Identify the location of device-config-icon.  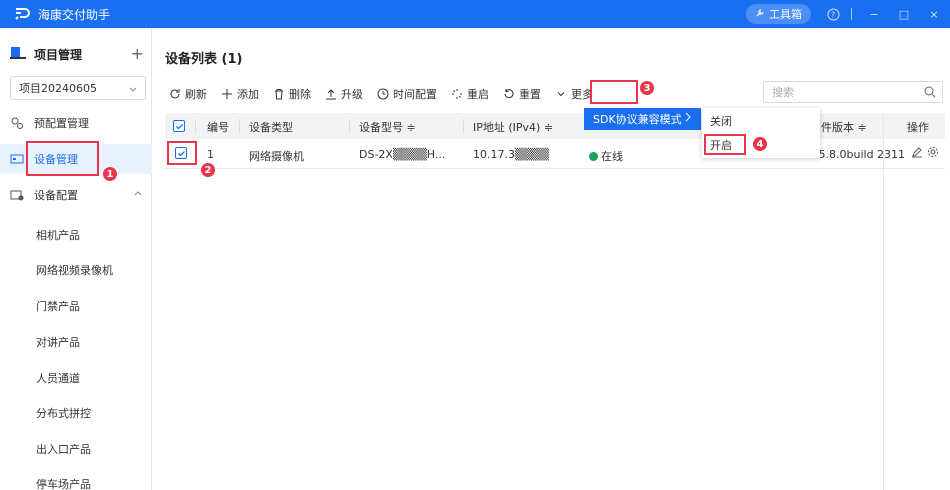
(17, 195).